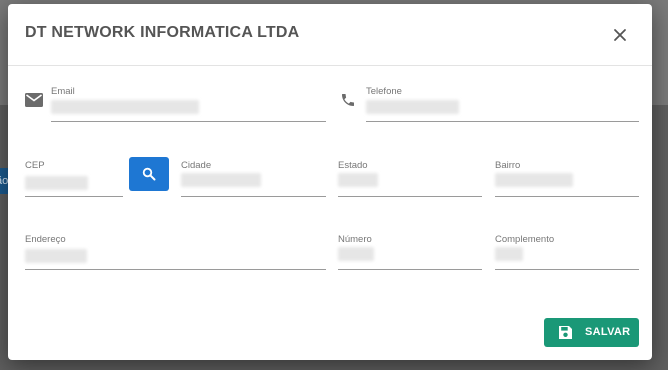 The height and width of the screenshot is (370, 668). I want to click on background-button-label: ão, so click(4, 181).